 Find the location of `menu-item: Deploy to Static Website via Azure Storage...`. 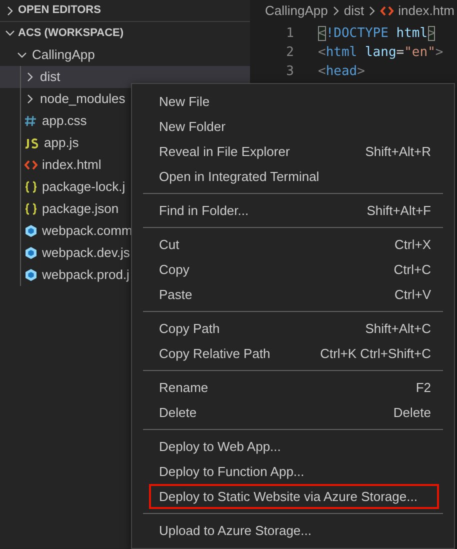

menu-item: Deploy to Static Website via Azure Storage... is located at coordinates (294, 496).